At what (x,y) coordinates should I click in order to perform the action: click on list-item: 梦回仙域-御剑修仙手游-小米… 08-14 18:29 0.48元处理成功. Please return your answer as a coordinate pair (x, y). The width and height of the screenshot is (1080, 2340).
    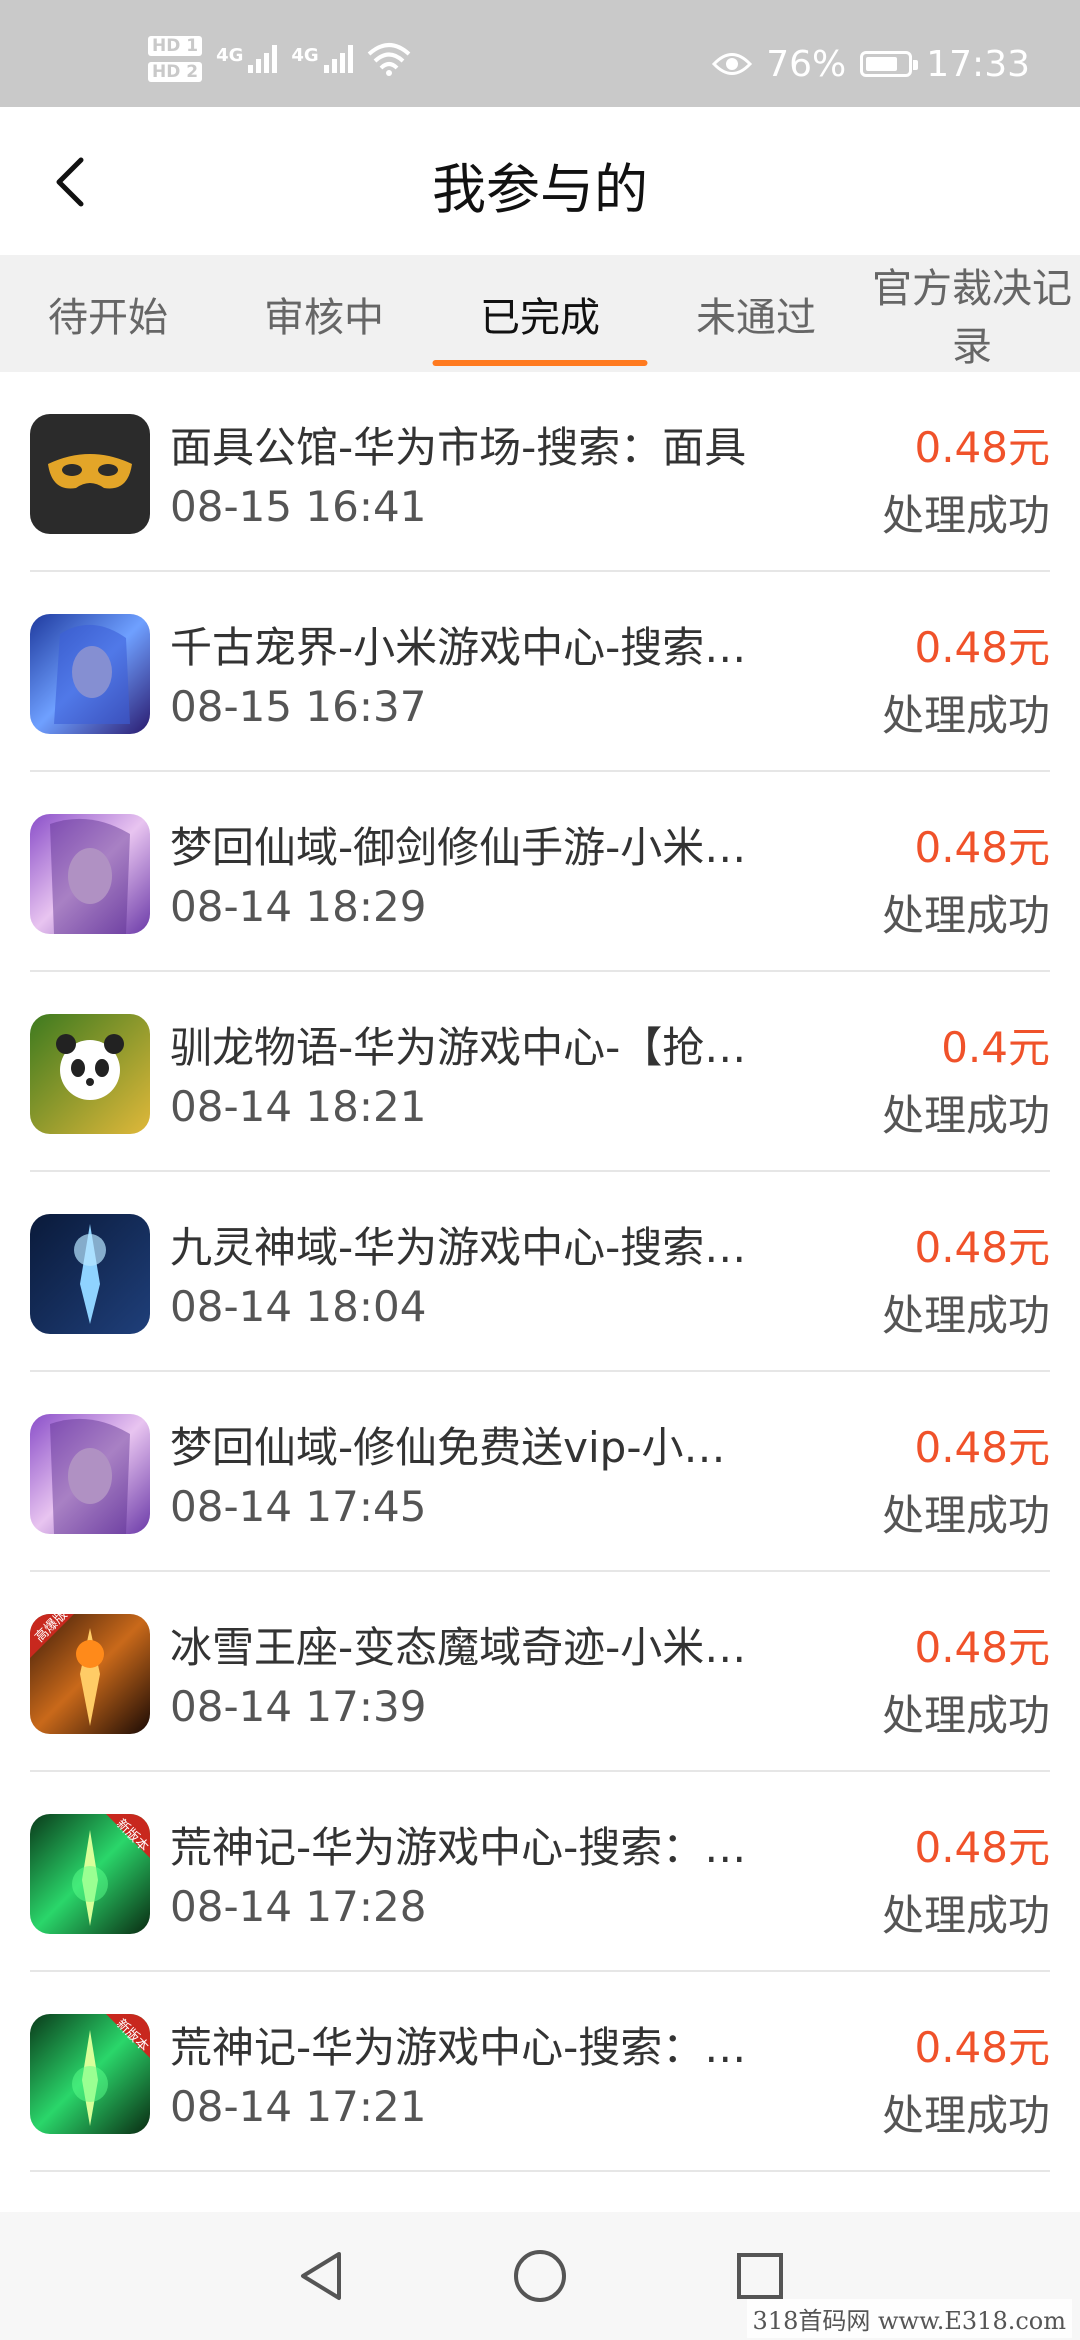
    Looking at the image, I should click on (540, 872).